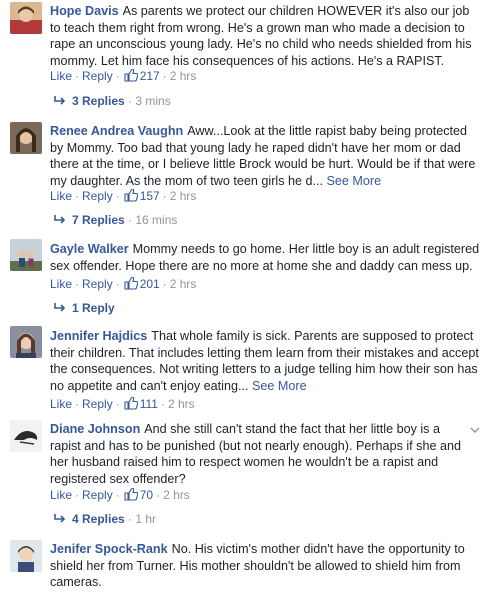  Describe the element at coordinates (98, 336) in the screenshot. I see `comment-author: Jennifer Hajdics` at that location.